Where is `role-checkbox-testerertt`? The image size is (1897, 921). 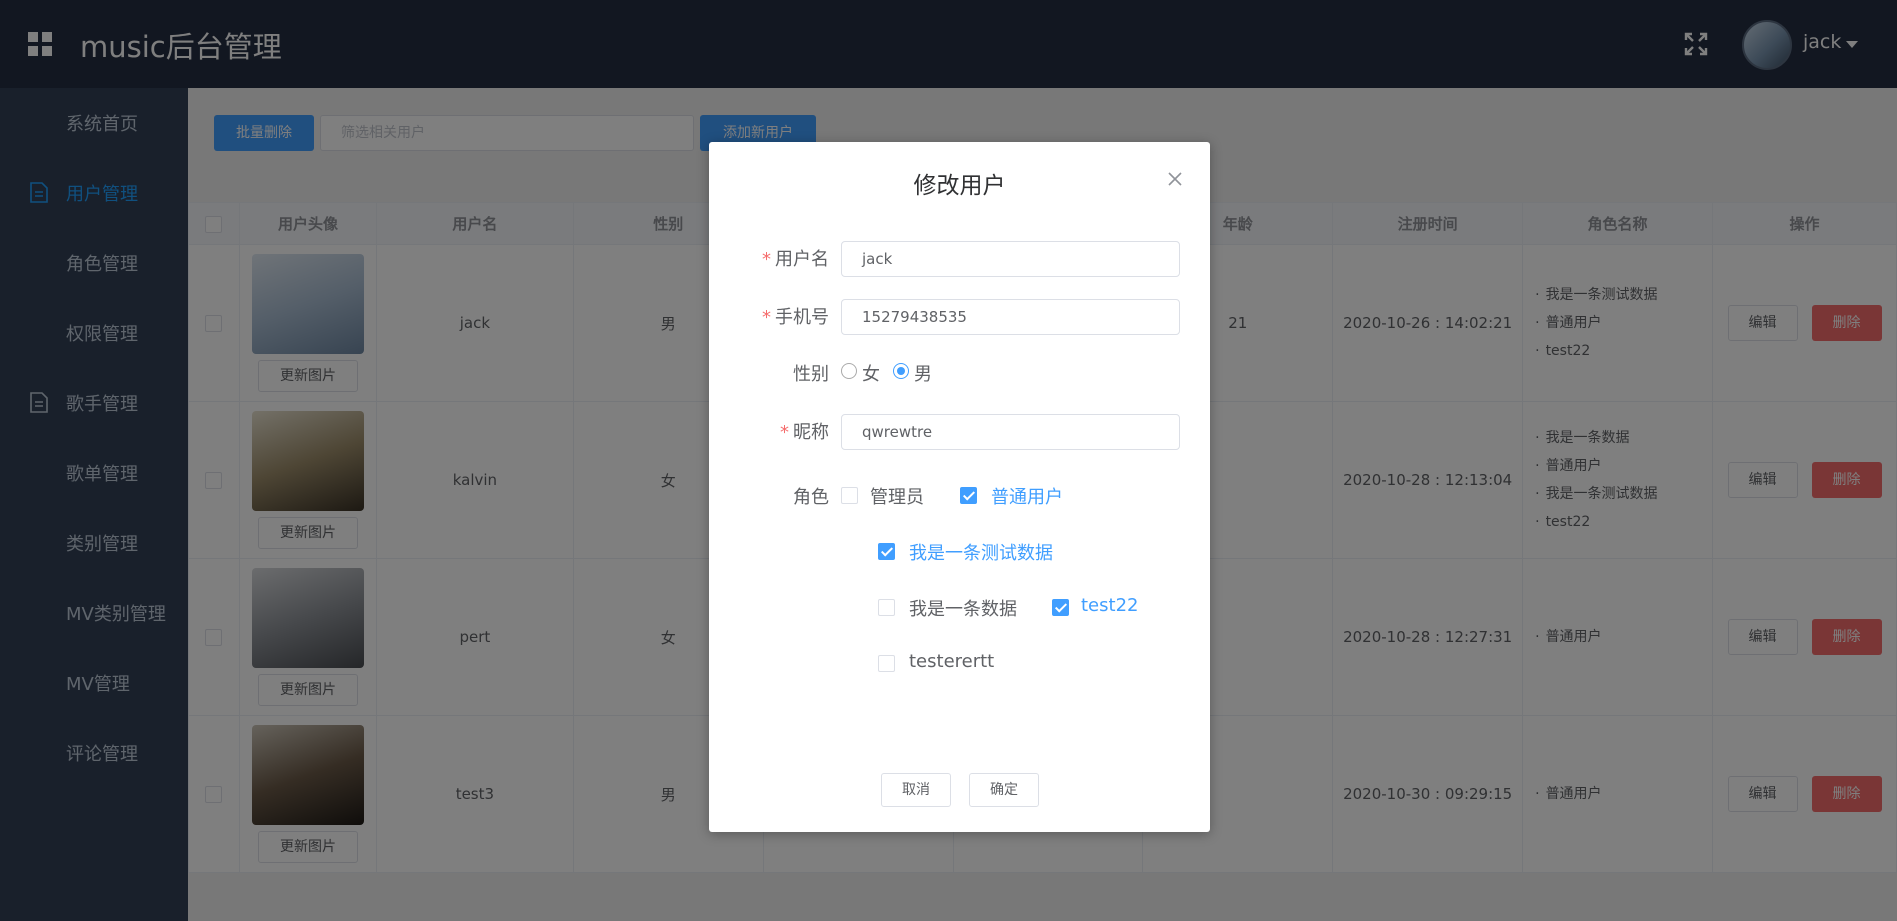 role-checkbox-testerertt is located at coordinates (886, 663).